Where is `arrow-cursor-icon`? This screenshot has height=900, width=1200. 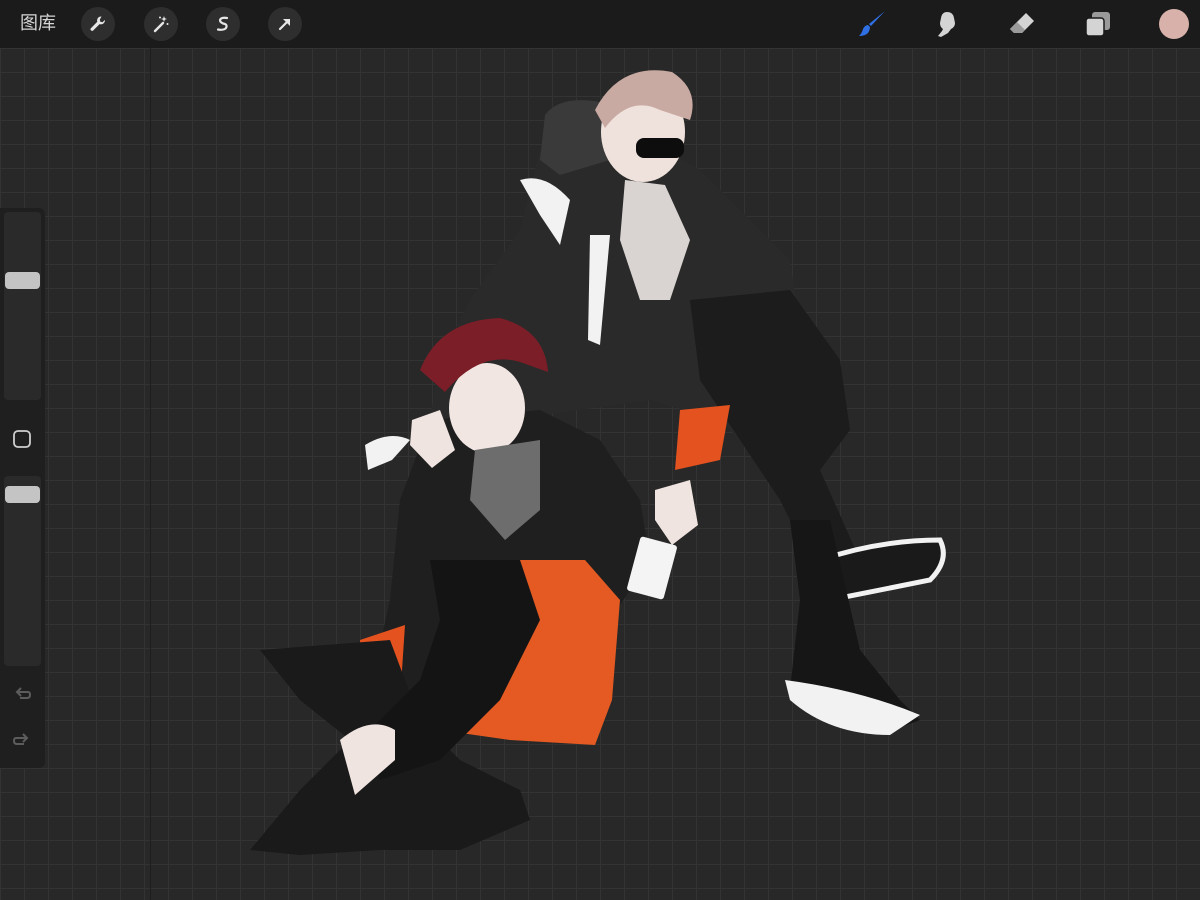
arrow-cursor-icon is located at coordinates (284, 24).